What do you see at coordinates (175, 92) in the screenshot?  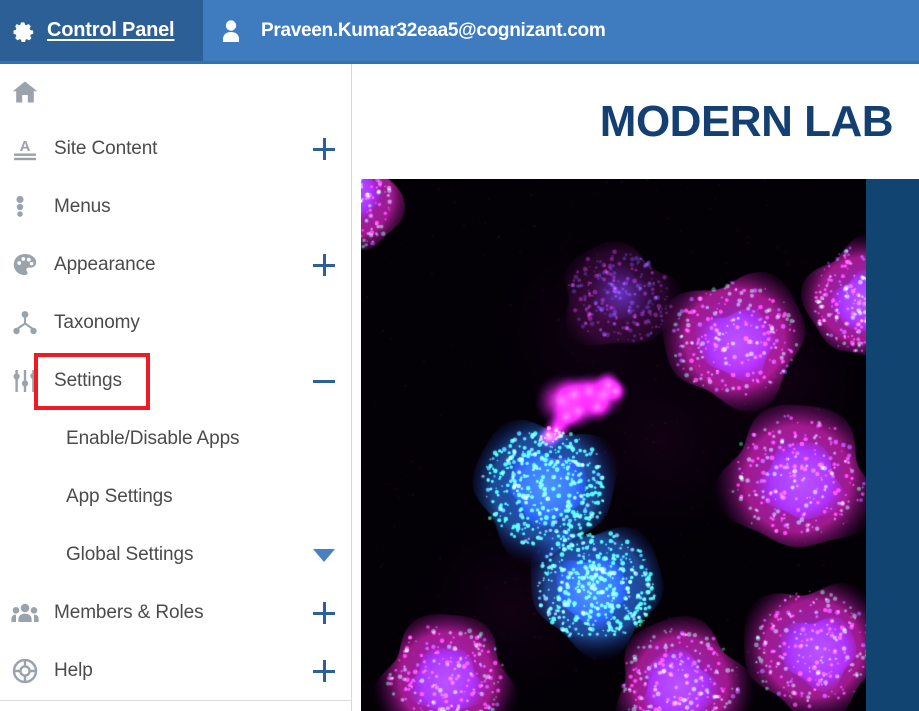 I see `sidebar-item-home` at bounding box center [175, 92].